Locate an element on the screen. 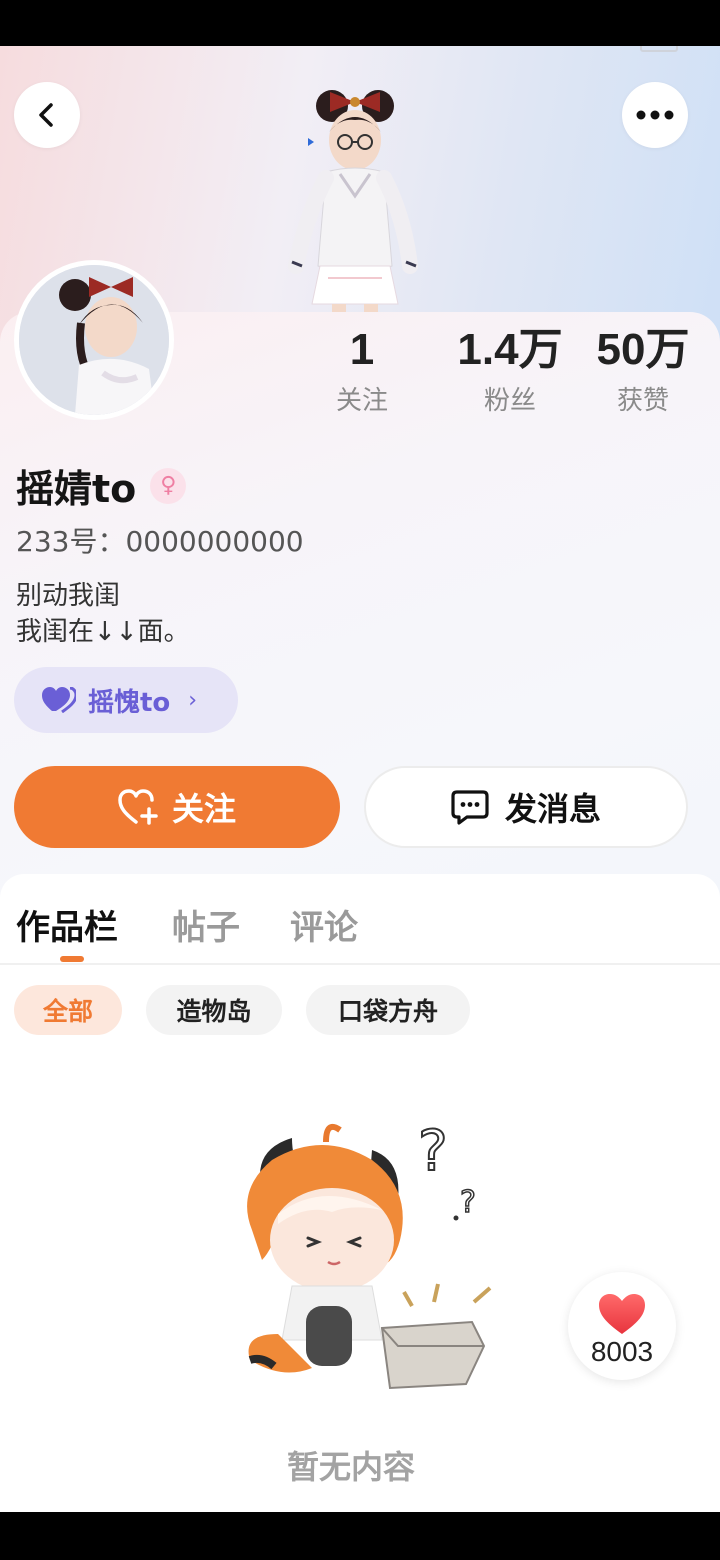  stat-likes-value: 50万 is located at coordinates (643, 349).